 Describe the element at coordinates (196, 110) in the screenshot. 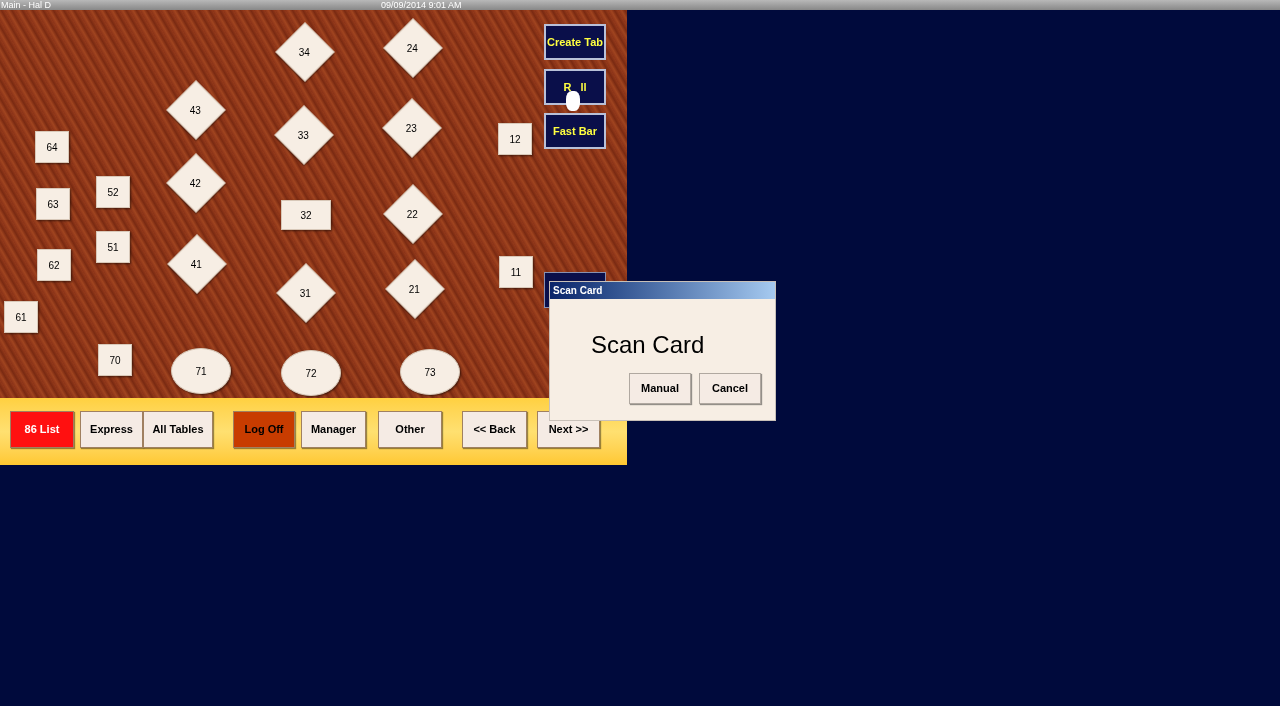

I see `diamond-table: 43` at that location.